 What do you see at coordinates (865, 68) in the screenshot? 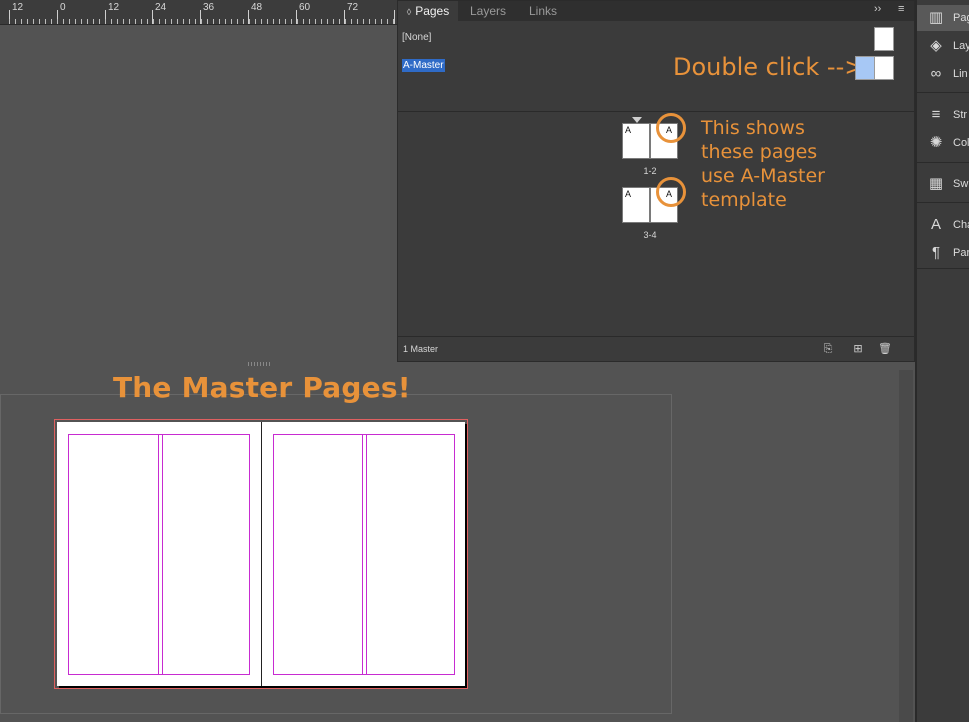
I see `a-master-left-thumbnail` at bounding box center [865, 68].